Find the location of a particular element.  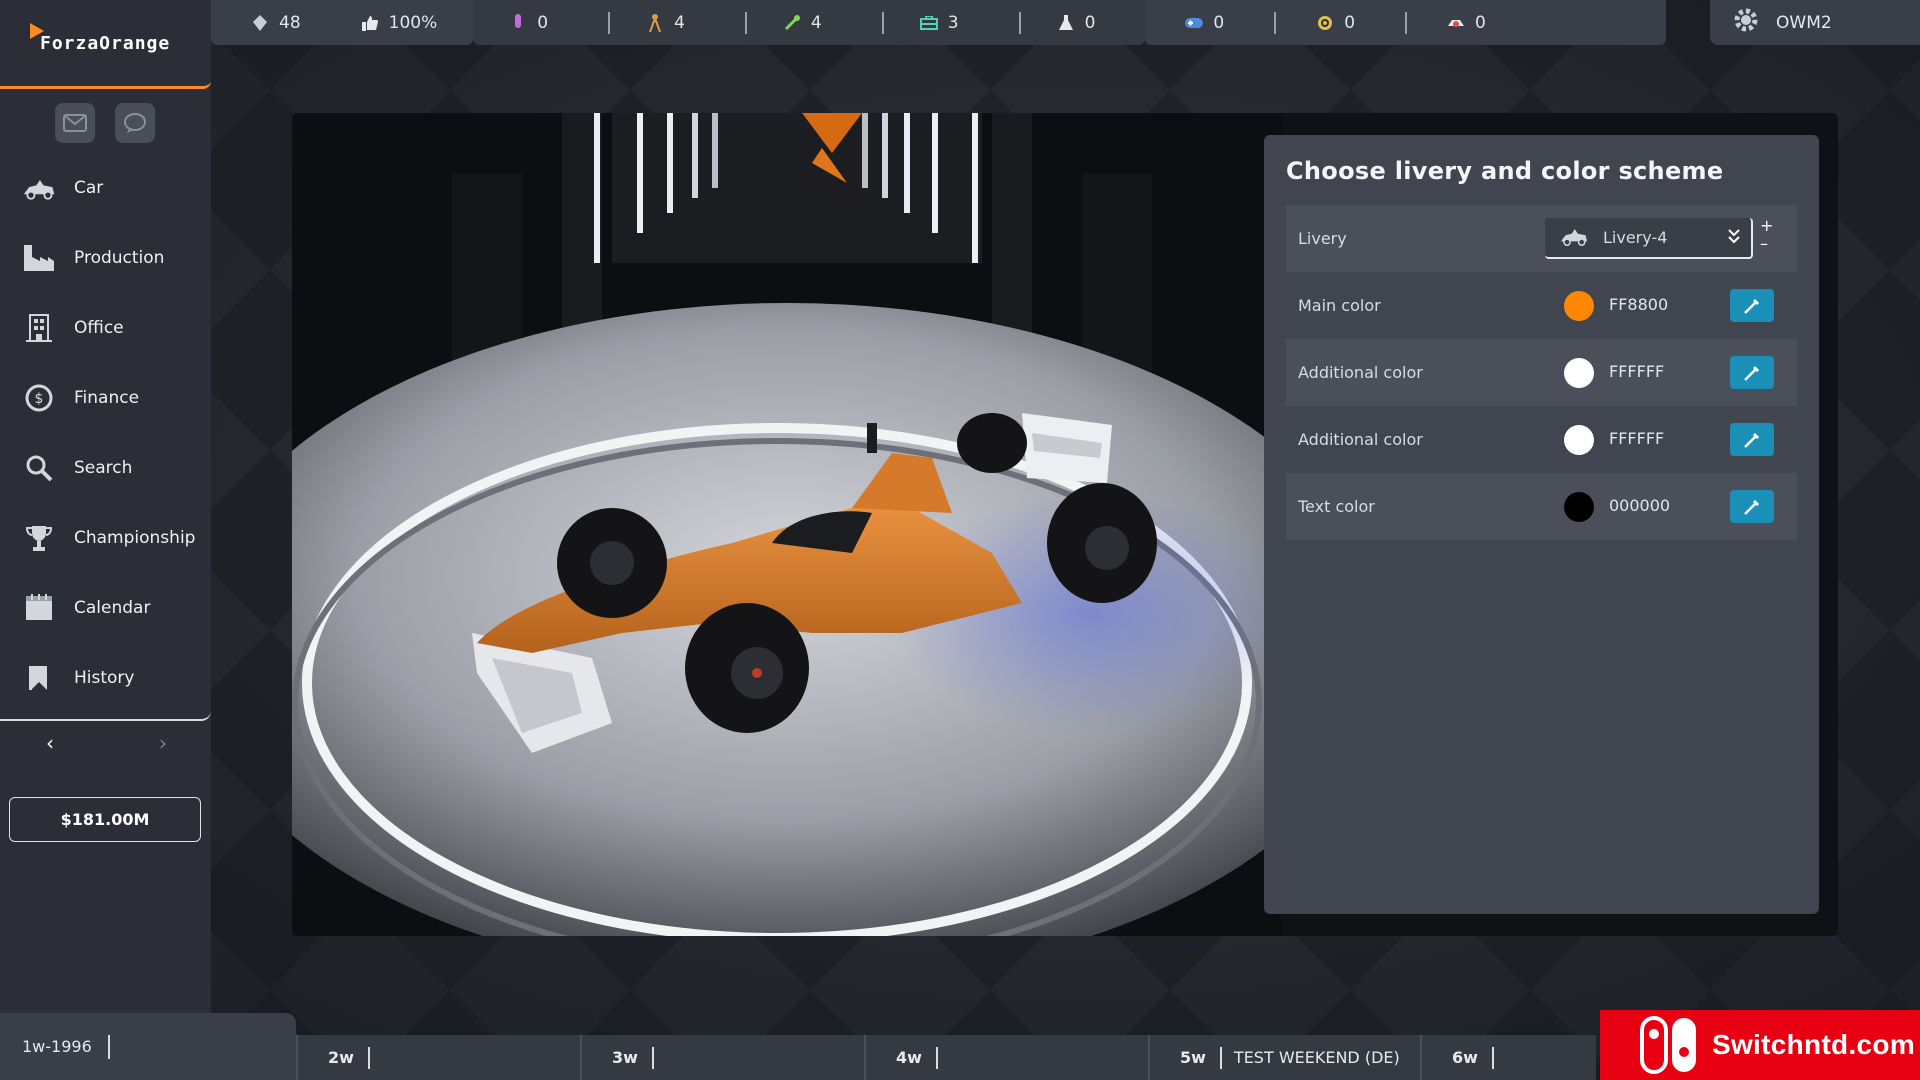

stat-group-reputation: 48 100% is located at coordinates (342, 22).